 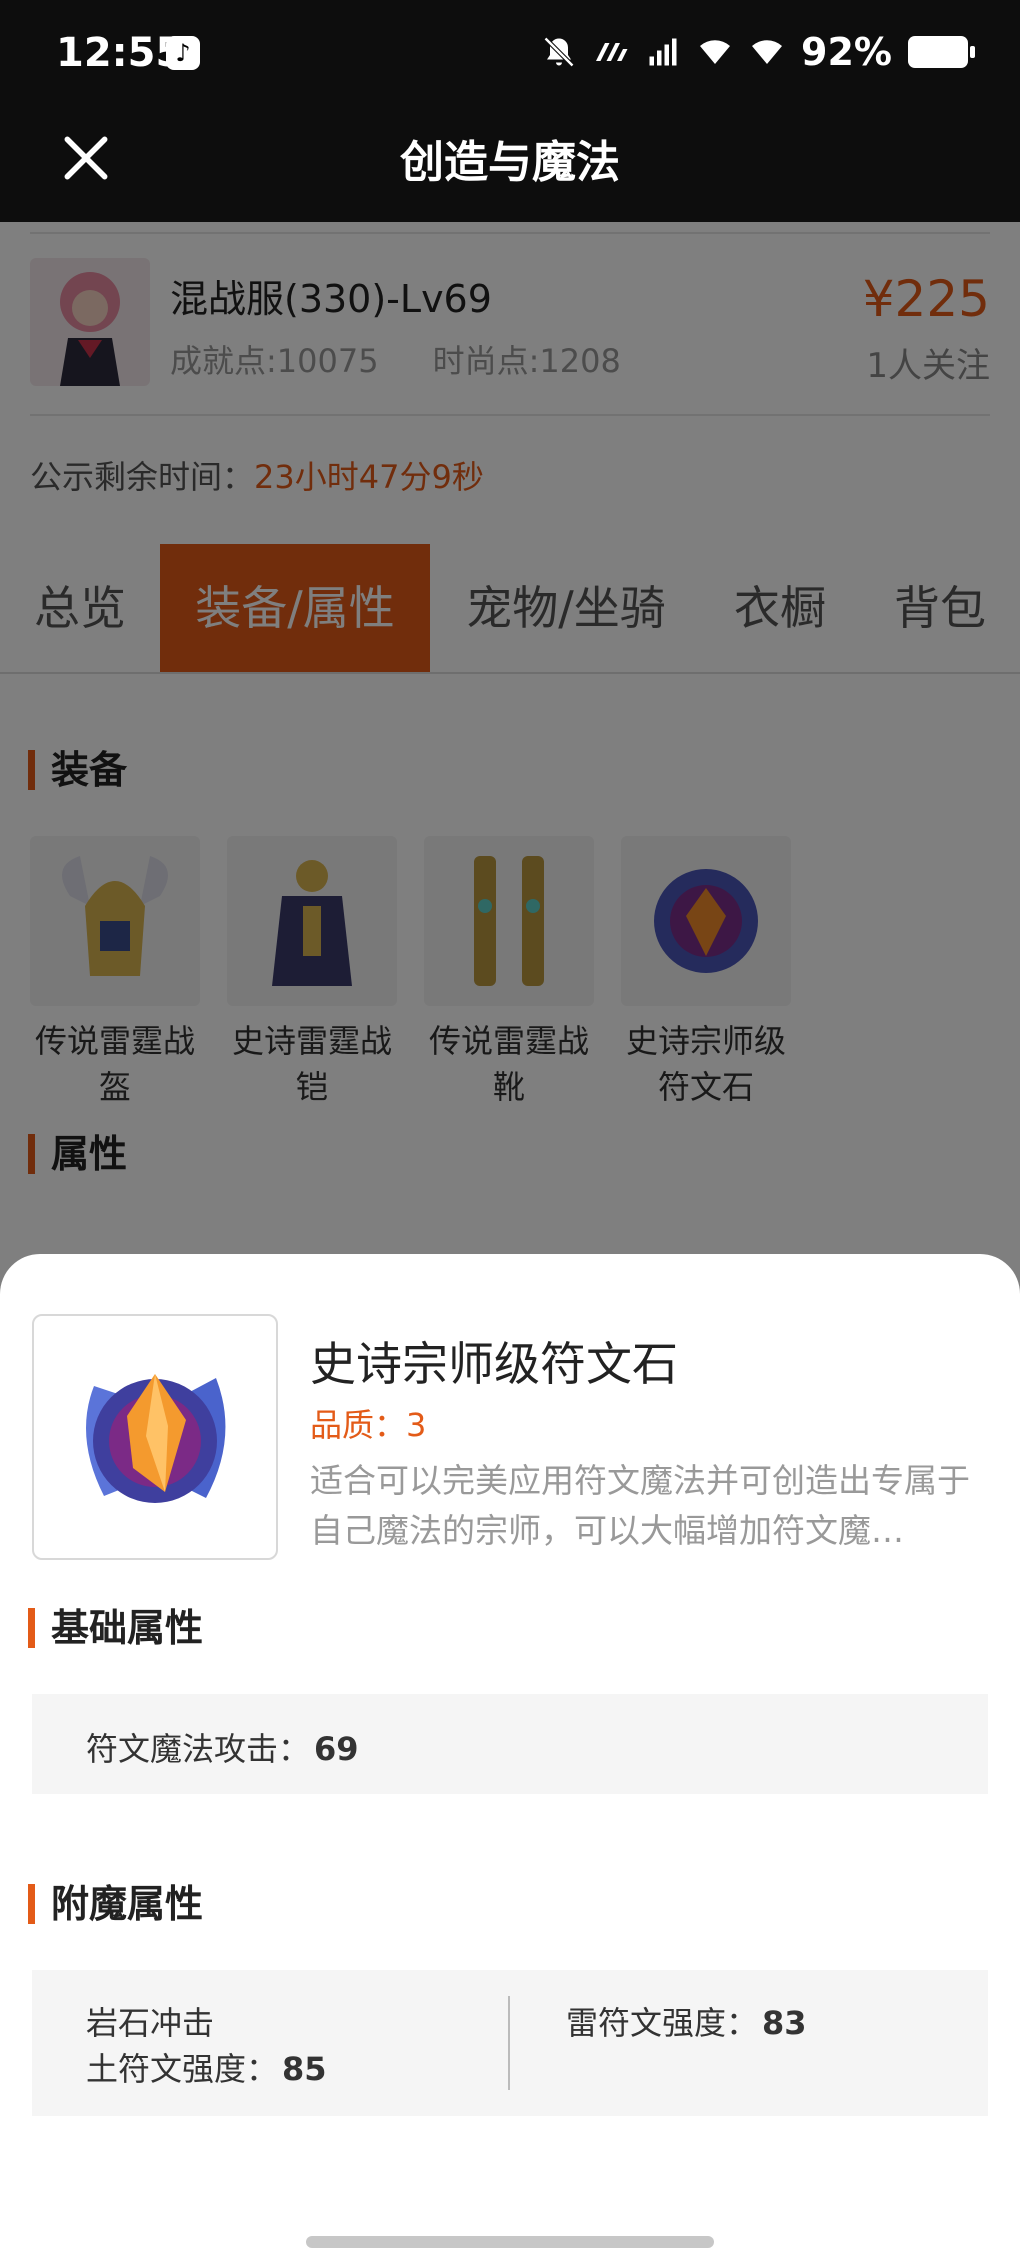 I want to click on status-icons: 92%, so click(x=758, y=52).